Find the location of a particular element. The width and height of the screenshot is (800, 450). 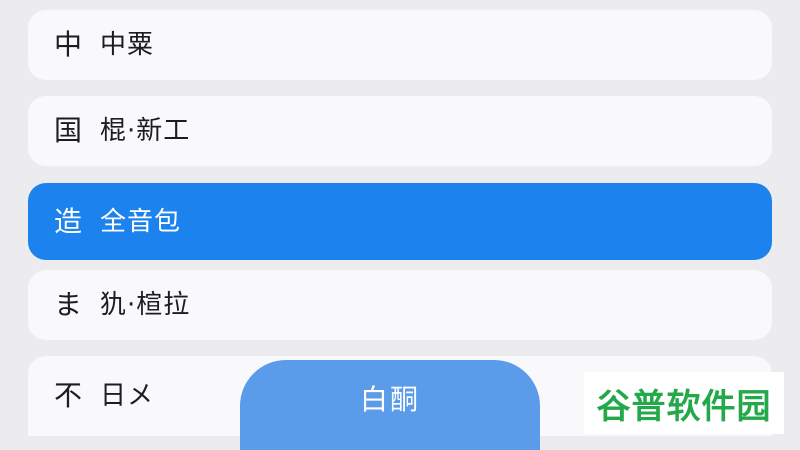

item-mark: 造 is located at coordinates (68, 221).